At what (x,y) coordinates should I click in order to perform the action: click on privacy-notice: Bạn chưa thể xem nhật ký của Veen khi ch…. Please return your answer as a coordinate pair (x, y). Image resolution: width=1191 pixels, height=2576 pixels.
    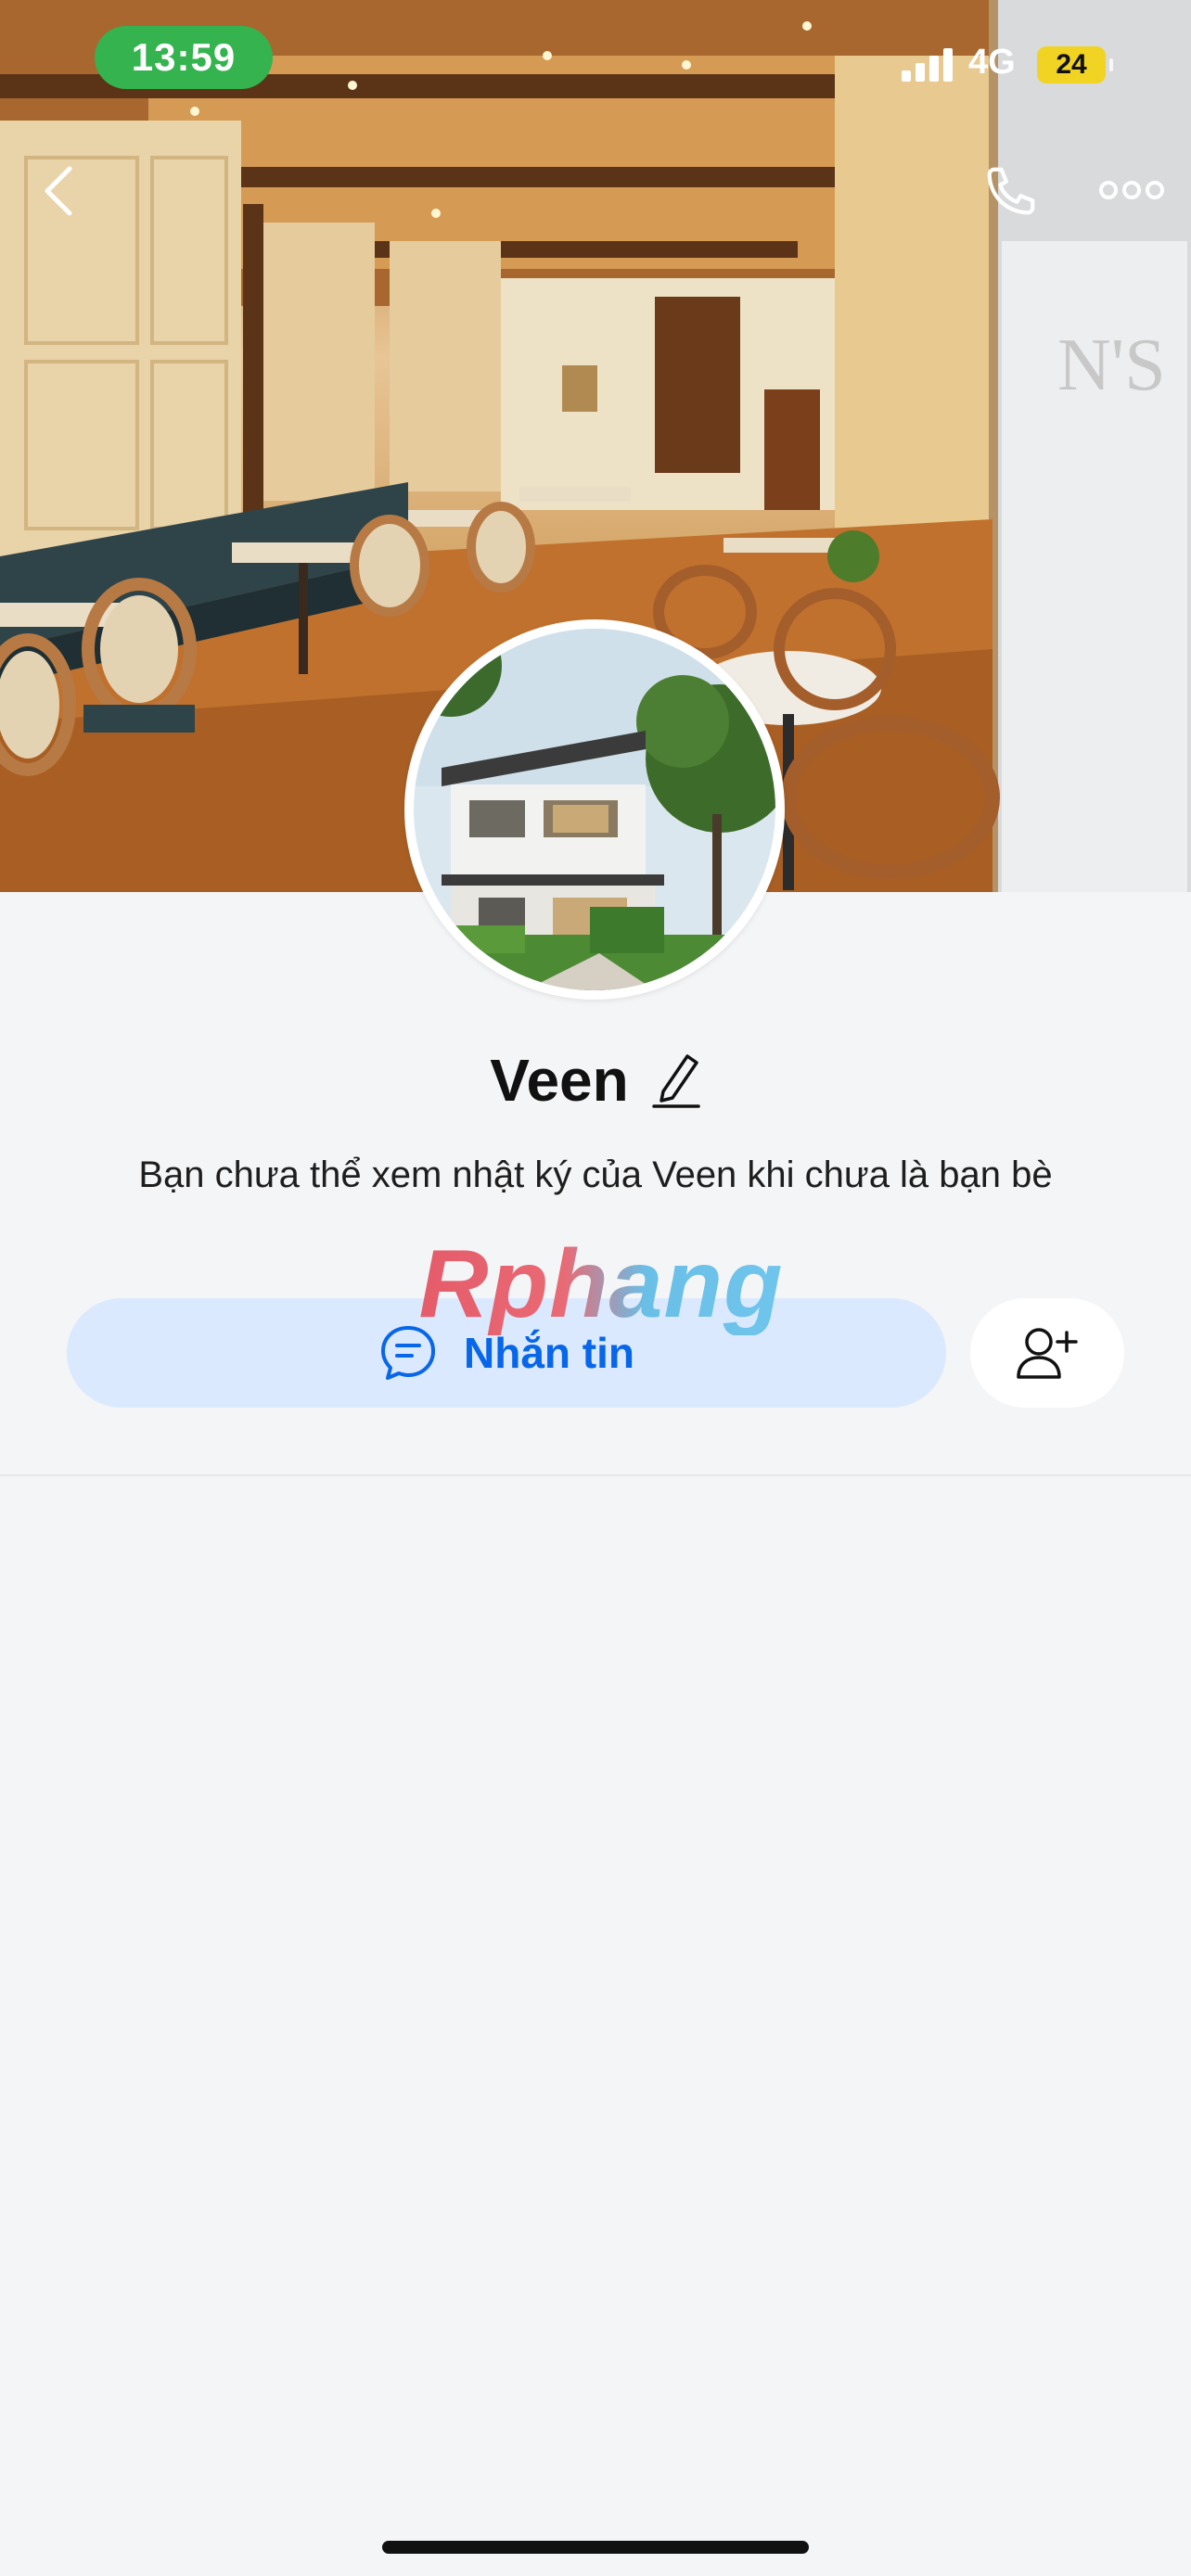
    Looking at the image, I should click on (595, 1174).